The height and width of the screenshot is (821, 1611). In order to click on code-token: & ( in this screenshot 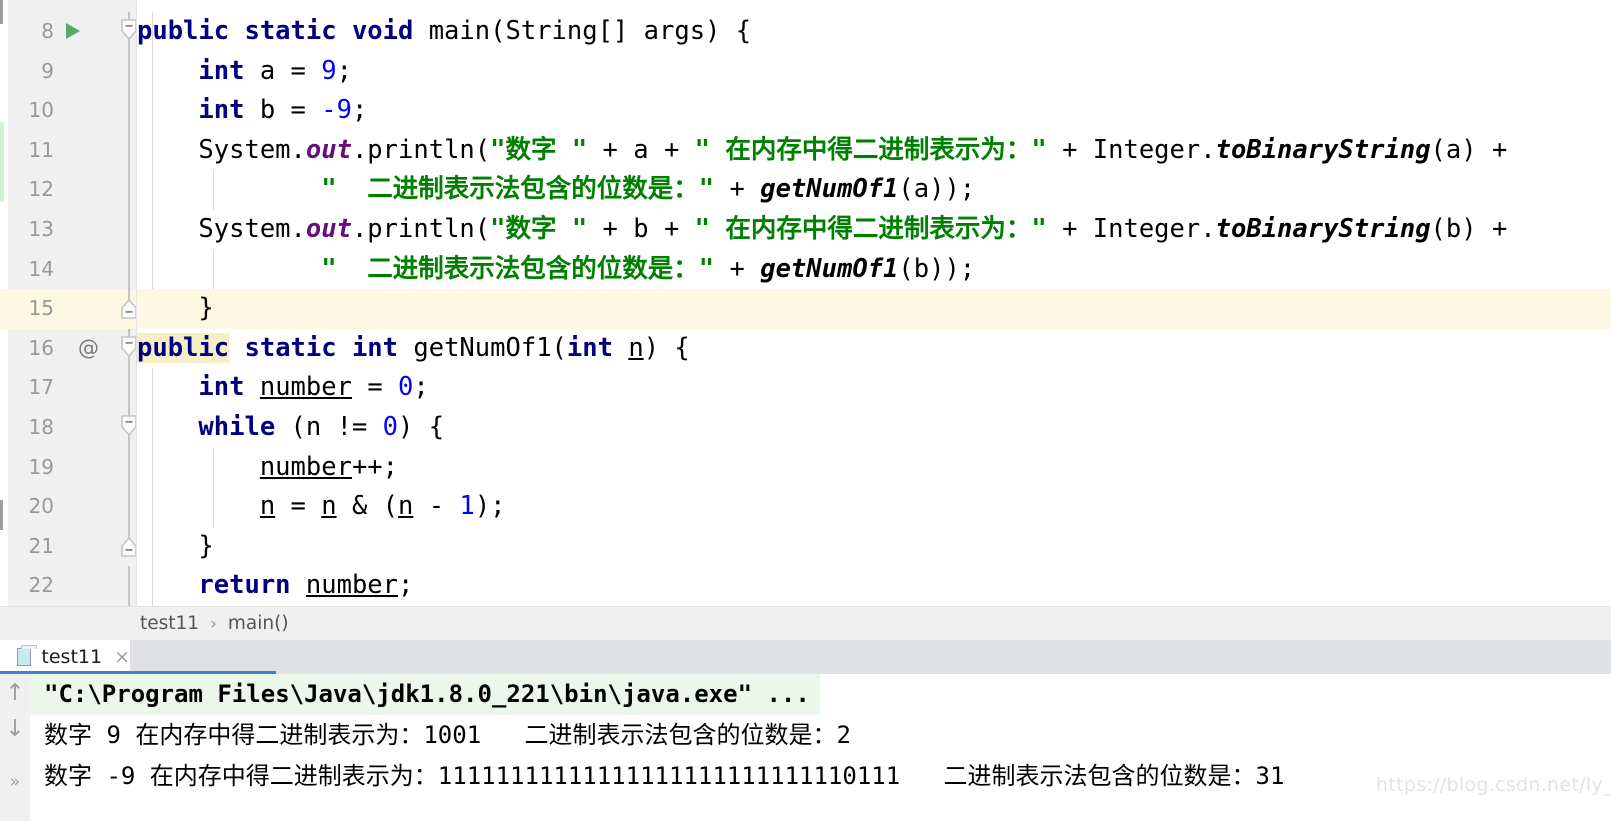, I will do `click(367, 506)`.